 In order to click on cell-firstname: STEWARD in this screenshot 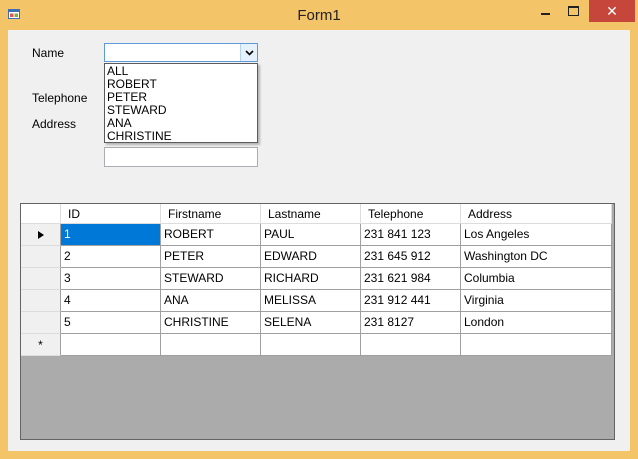, I will do `click(211, 279)`.